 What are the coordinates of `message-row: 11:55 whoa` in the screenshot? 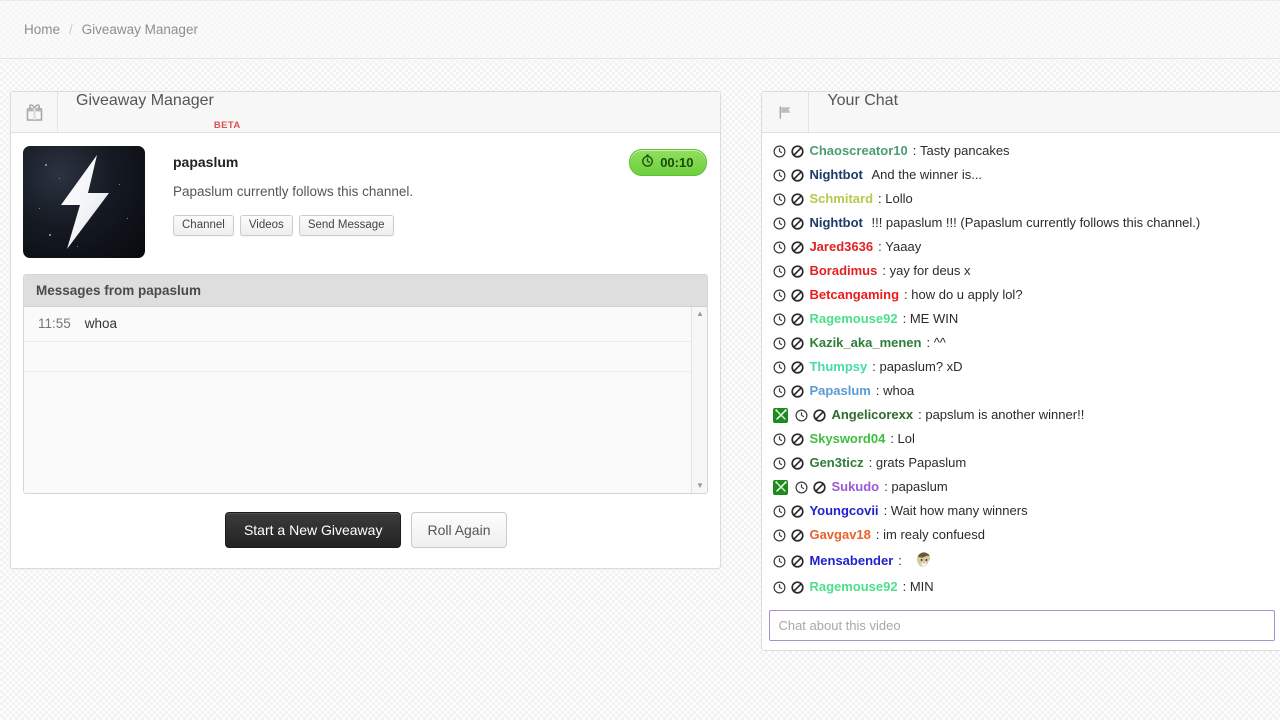 It's located at (358, 324).